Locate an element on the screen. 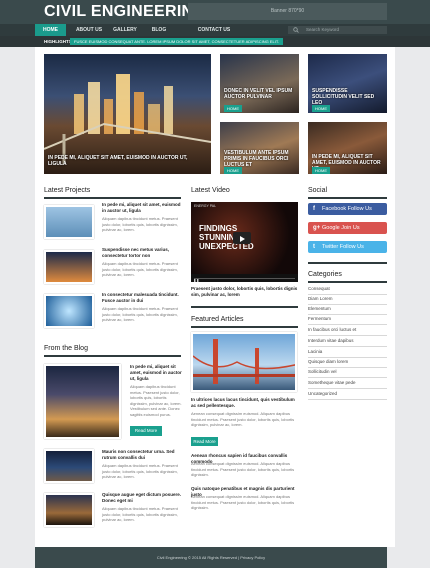 The height and width of the screenshot is (568, 430). category-item: Sollicitudin vel is located at coordinates (347, 373).